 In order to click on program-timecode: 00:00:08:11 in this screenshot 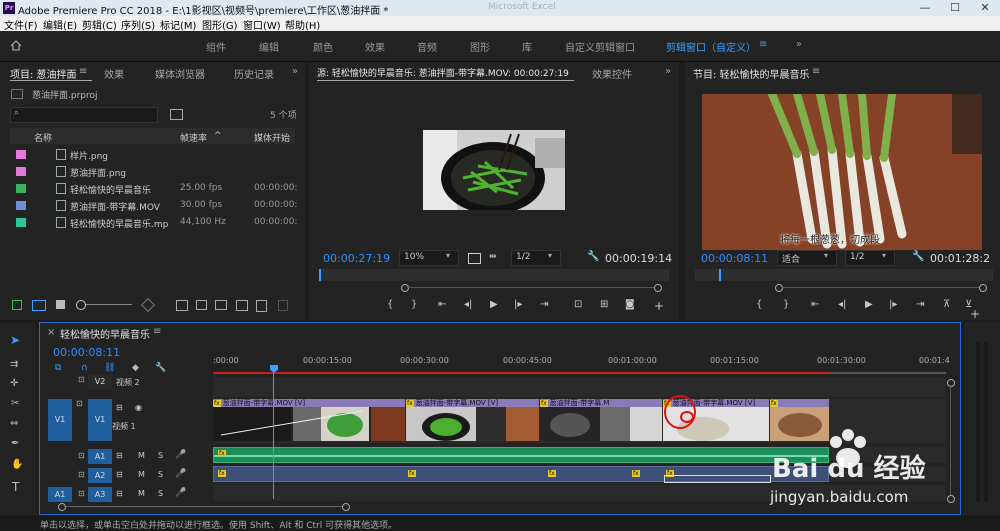, I will do `click(734, 258)`.